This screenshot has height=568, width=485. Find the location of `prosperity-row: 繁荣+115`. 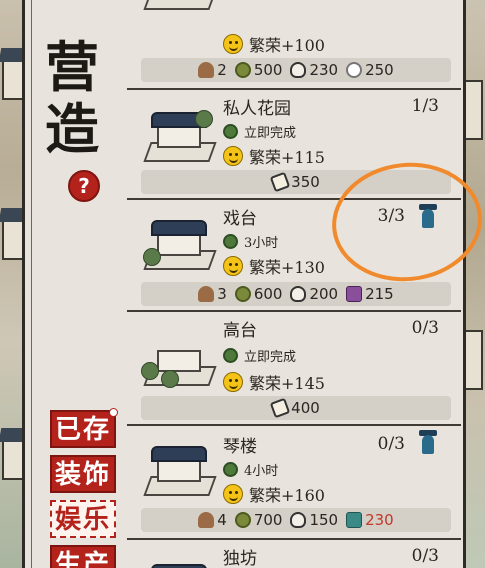

prosperity-row: 繁荣+115 is located at coordinates (274, 156).